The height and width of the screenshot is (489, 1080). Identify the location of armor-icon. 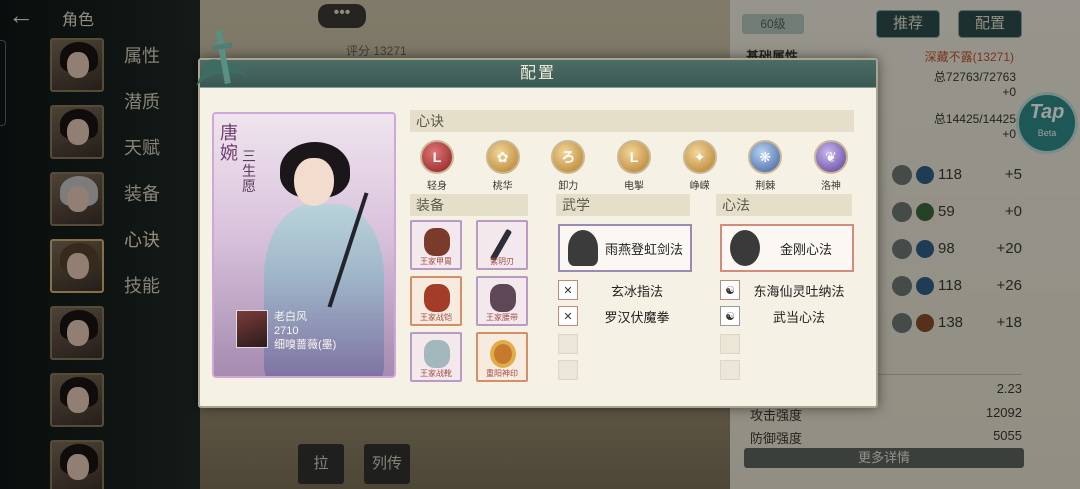
(437, 242).